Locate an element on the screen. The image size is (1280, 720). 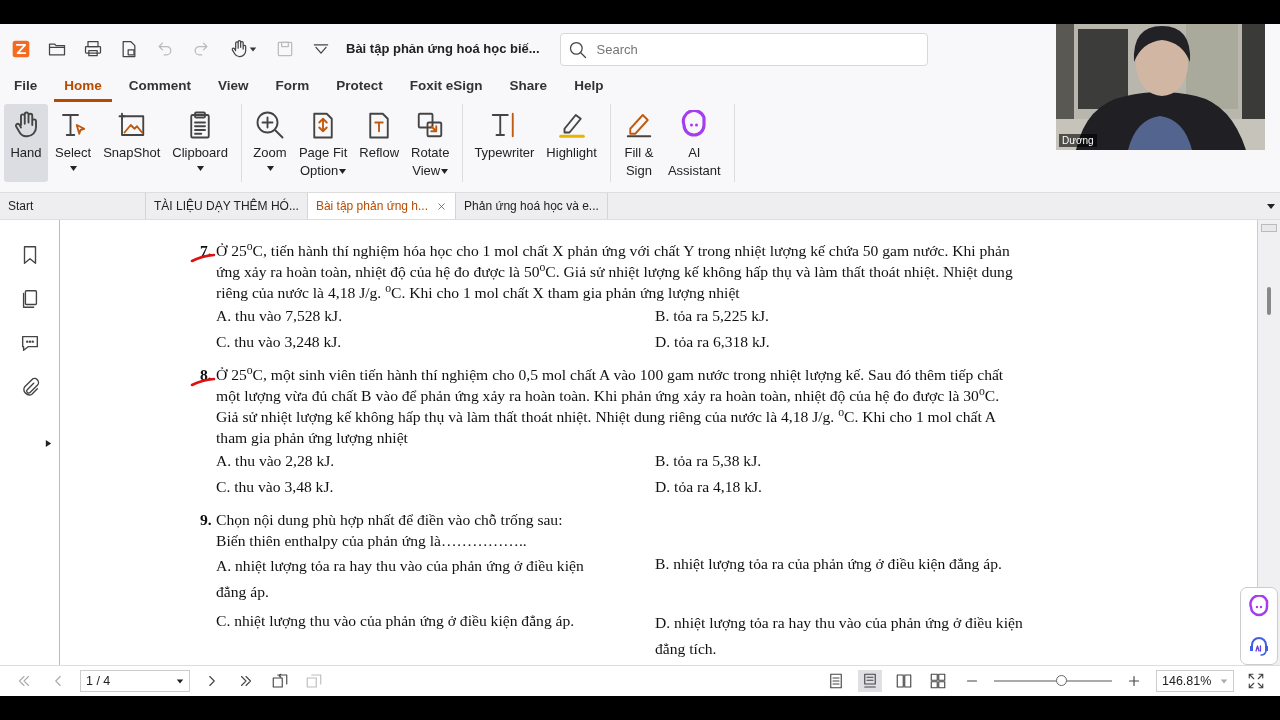
menu-tab: Comment is located at coordinates (160, 88).